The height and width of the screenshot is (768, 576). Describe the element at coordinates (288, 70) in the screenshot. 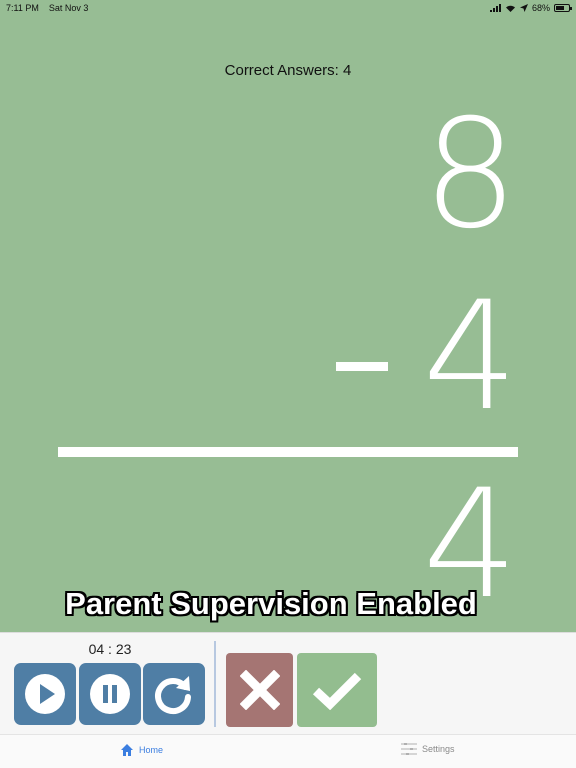

I see `correct-answers-label: Correct Answers: 4` at that location.